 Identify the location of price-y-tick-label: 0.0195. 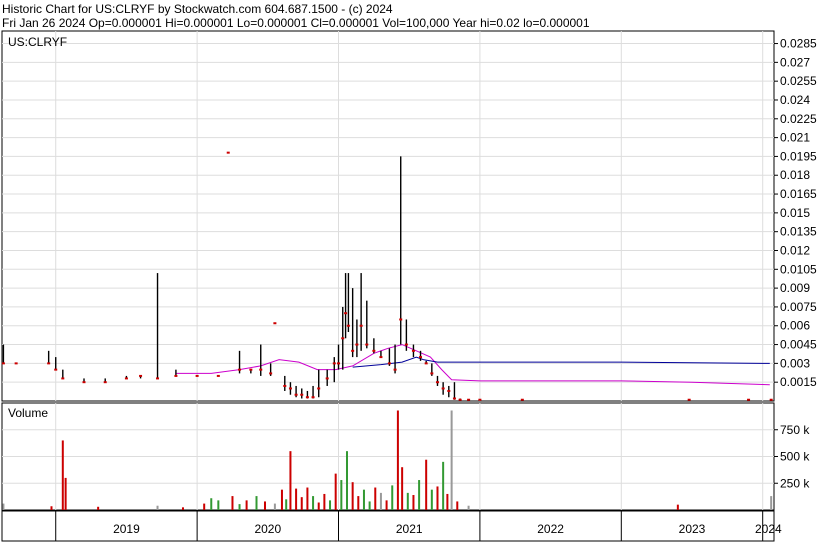
(798, 156).